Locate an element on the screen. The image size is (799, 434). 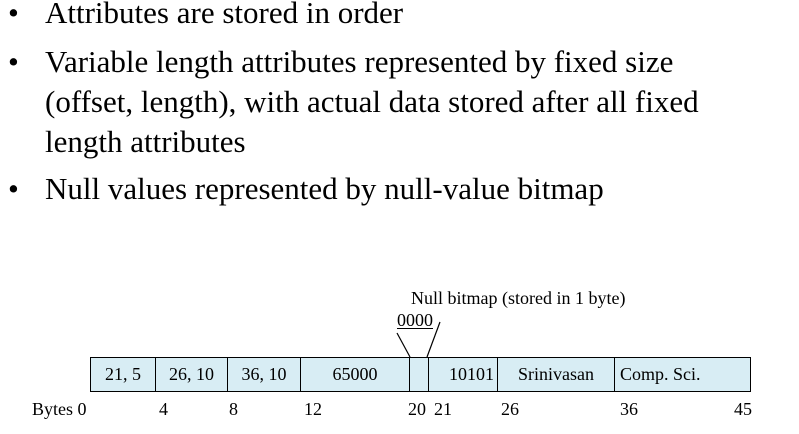
bitmap-connector-left is located at coordinates (403, 345).